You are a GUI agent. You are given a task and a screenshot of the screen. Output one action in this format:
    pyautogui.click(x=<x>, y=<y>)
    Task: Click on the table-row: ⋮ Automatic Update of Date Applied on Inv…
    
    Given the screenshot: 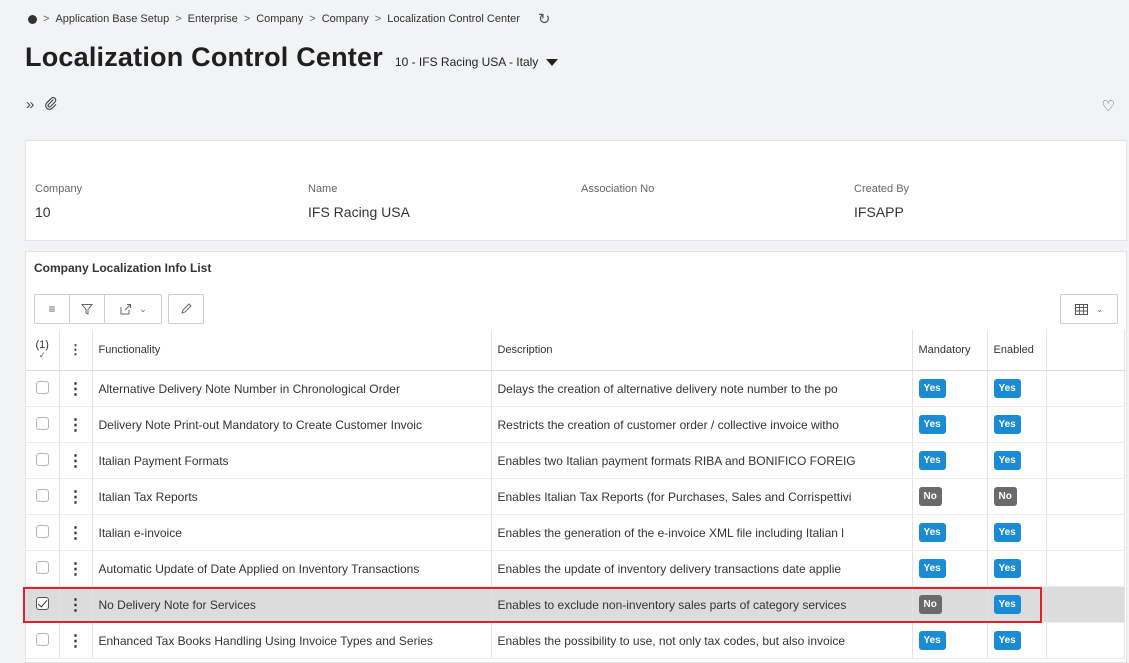 What is the action you would take?
    pyautogui.click(x=575, y=568)
    